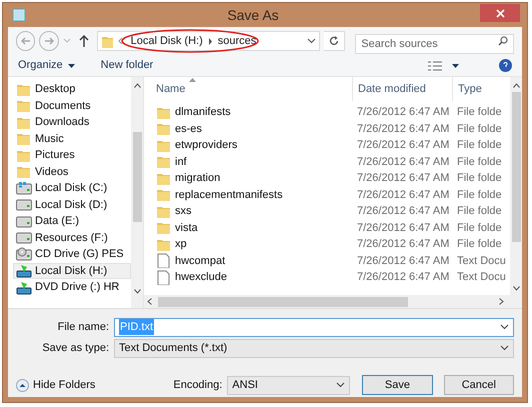  Describe the element at coordinates (288, 385) in the screenshot. I see `encoding-dropdown: ANSI` at that location.